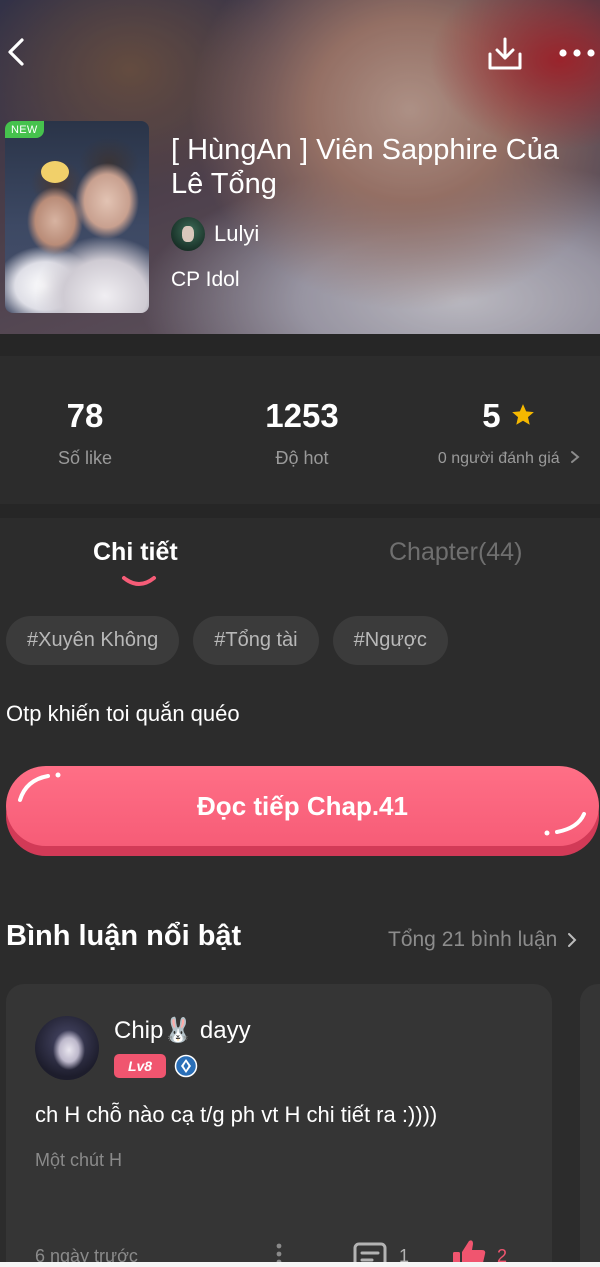 Image resolution: width=600 pixels, height=1267 pixels. I want to click on story-description: Otp khiến toi quắn quéo, so click(123, 713).